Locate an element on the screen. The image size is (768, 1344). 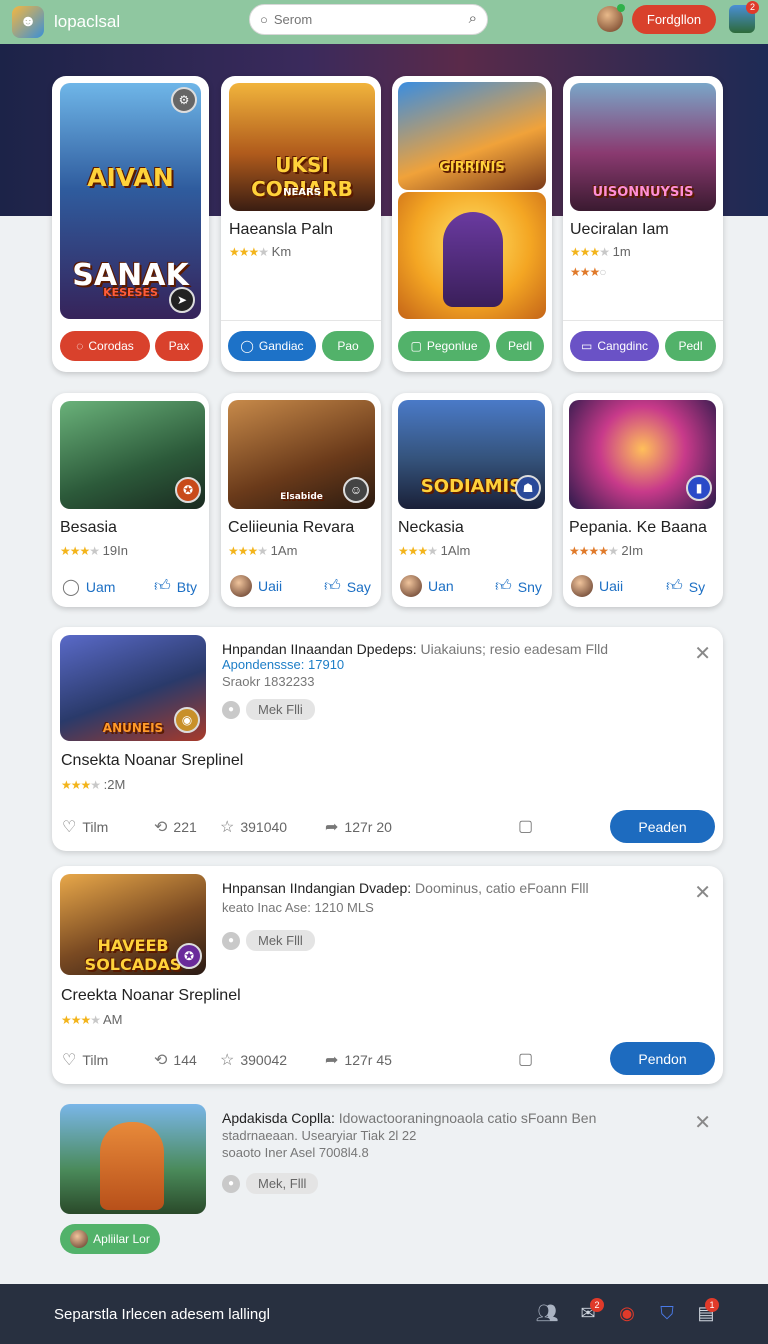
search-icon: ○ is located at coordinates (264, 19).